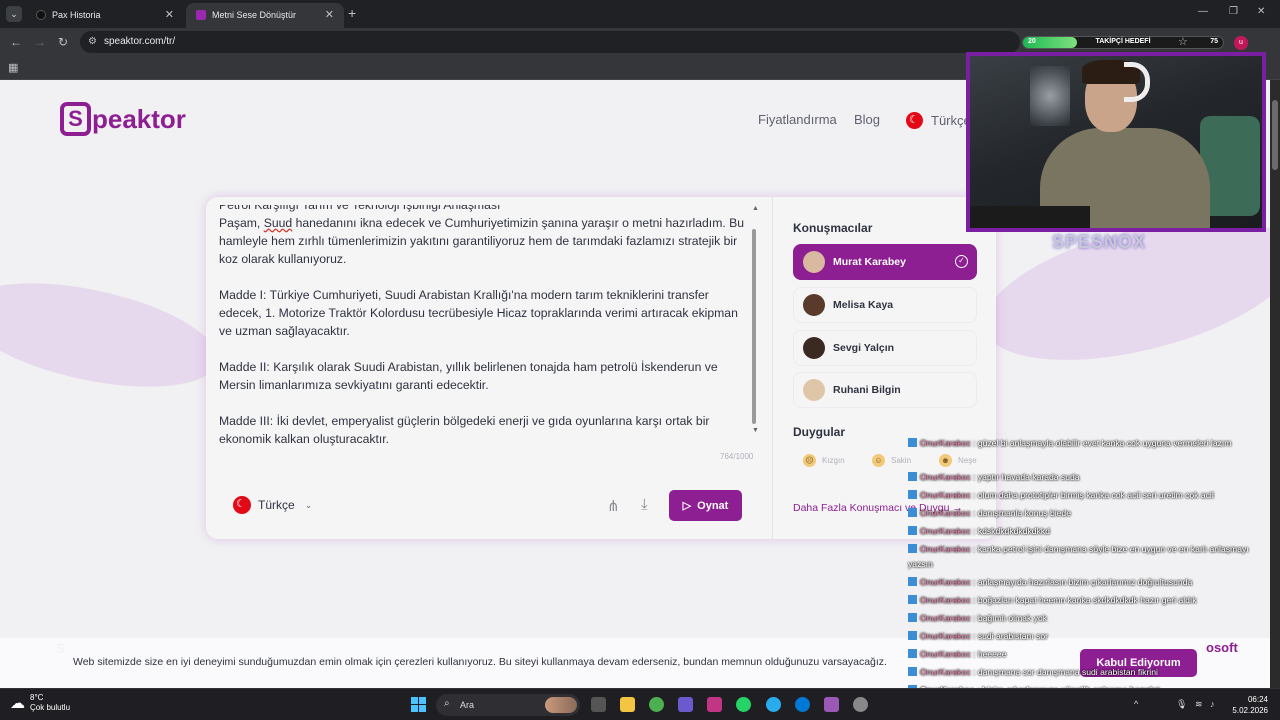 This screenshot has width=1280, height=720. What do you see at coordinates (819, 432) in the screenshot?
I see `emotions-title: Duygular` at bounding box center [819, 432].